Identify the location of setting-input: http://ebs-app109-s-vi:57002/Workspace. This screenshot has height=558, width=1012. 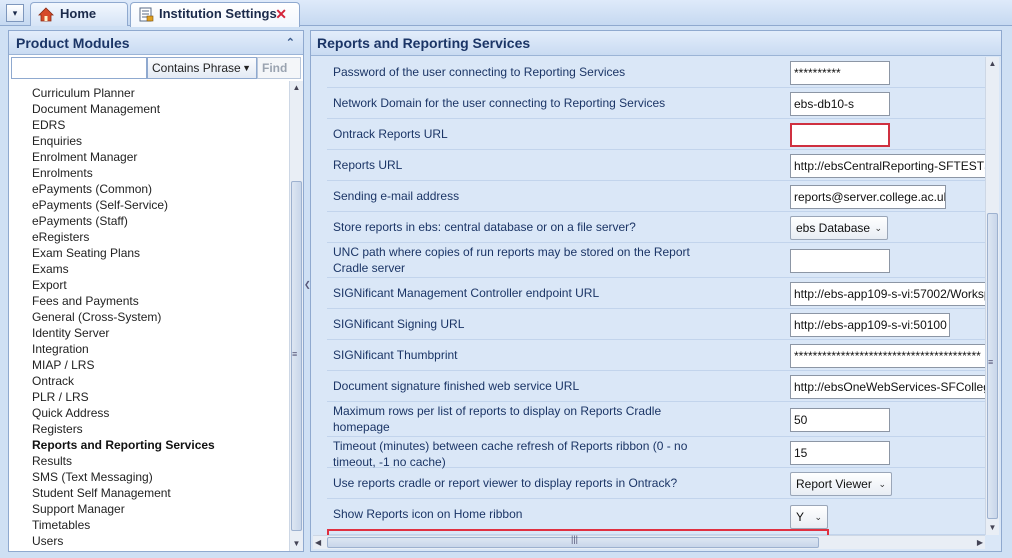
(888, 294).